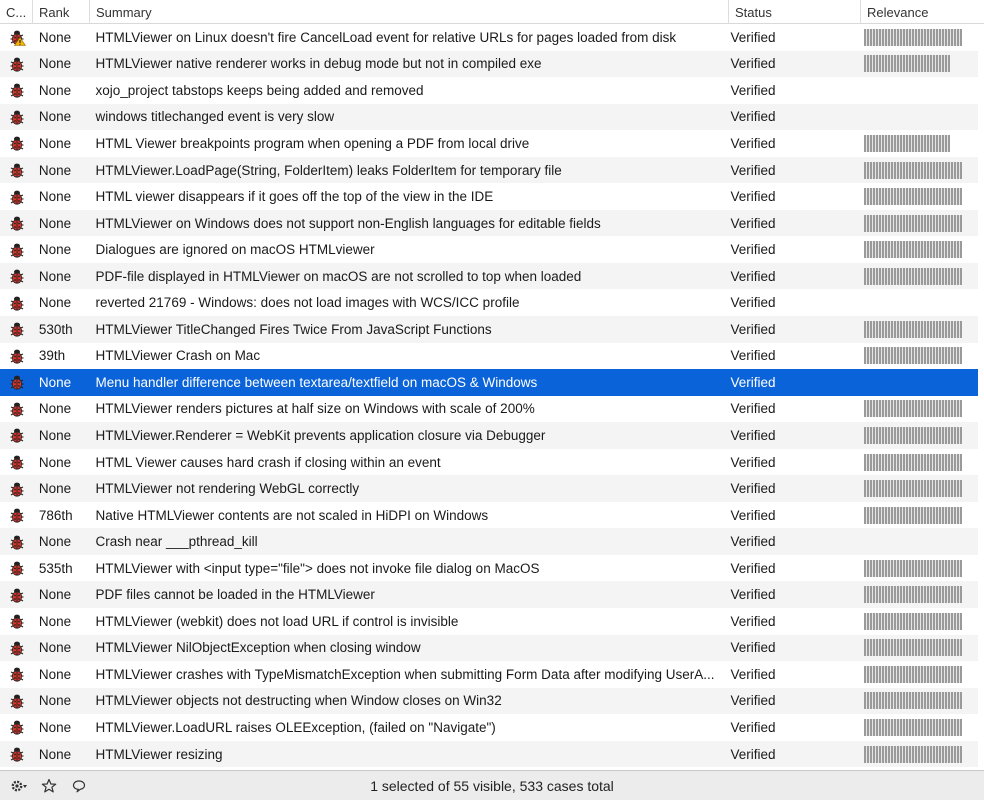  Describe the element at coordinates (409, 12) in the screenshot. I see `column-header-summary: Summary` at that location.